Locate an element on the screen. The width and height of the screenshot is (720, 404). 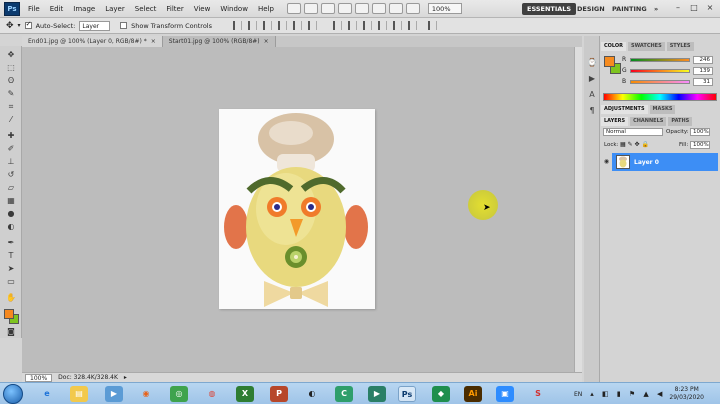
app-teal-icon: ▶ is located at coordinates (377, 394).